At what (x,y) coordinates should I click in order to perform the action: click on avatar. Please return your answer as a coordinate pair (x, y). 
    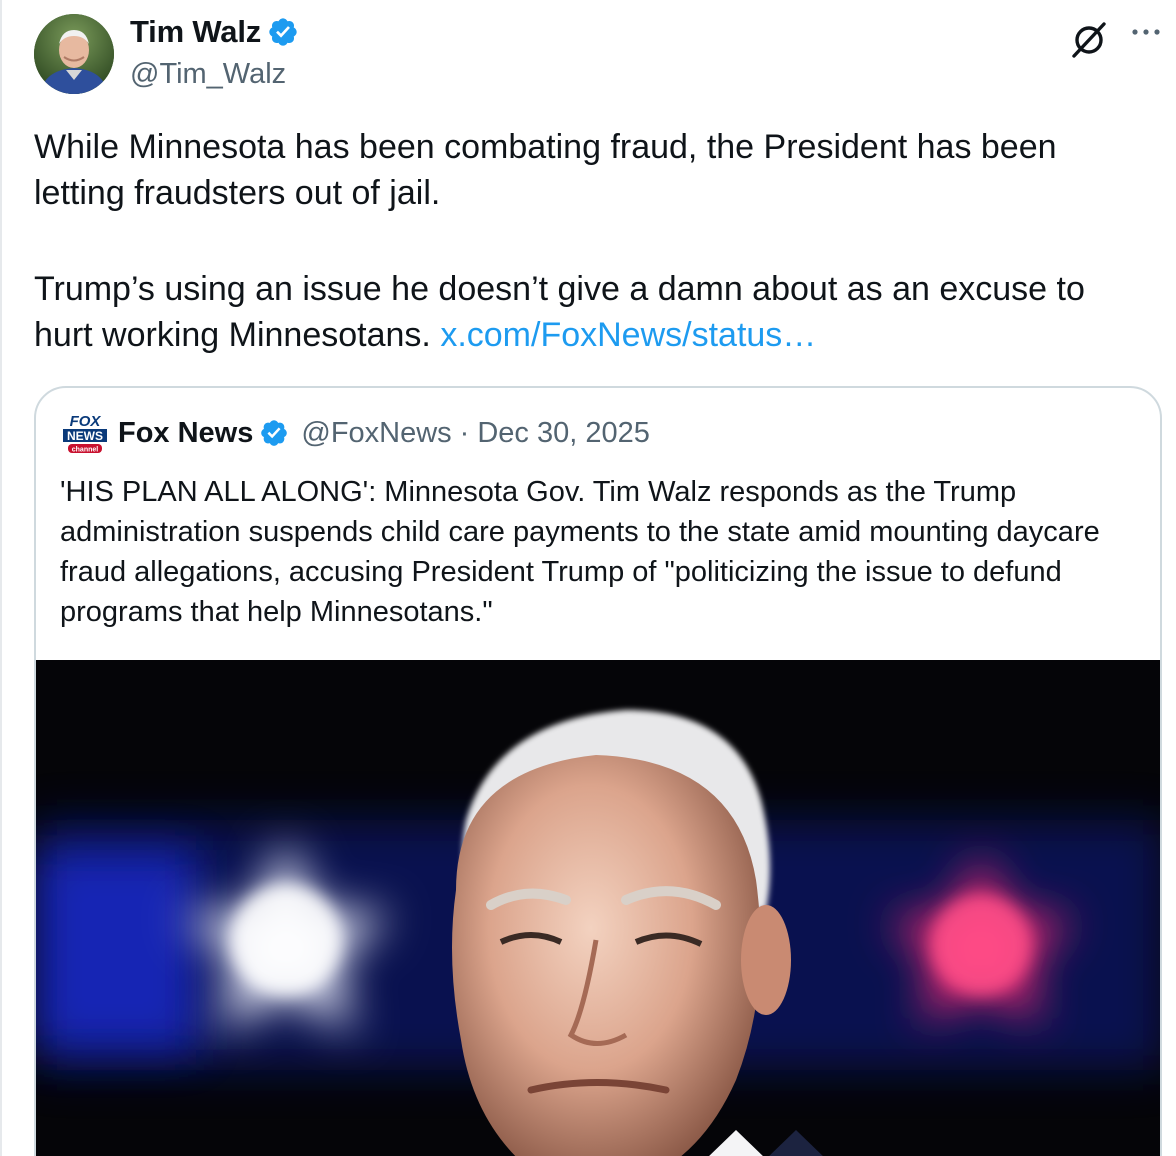
    Looking at the image, I should click on (74, 54).